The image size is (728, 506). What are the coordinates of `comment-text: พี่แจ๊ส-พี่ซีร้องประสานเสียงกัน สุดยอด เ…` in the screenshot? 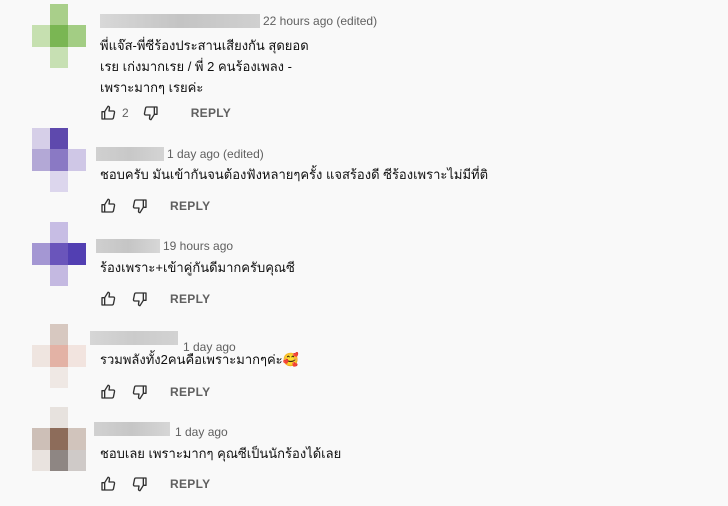 It's located at (204, 66).